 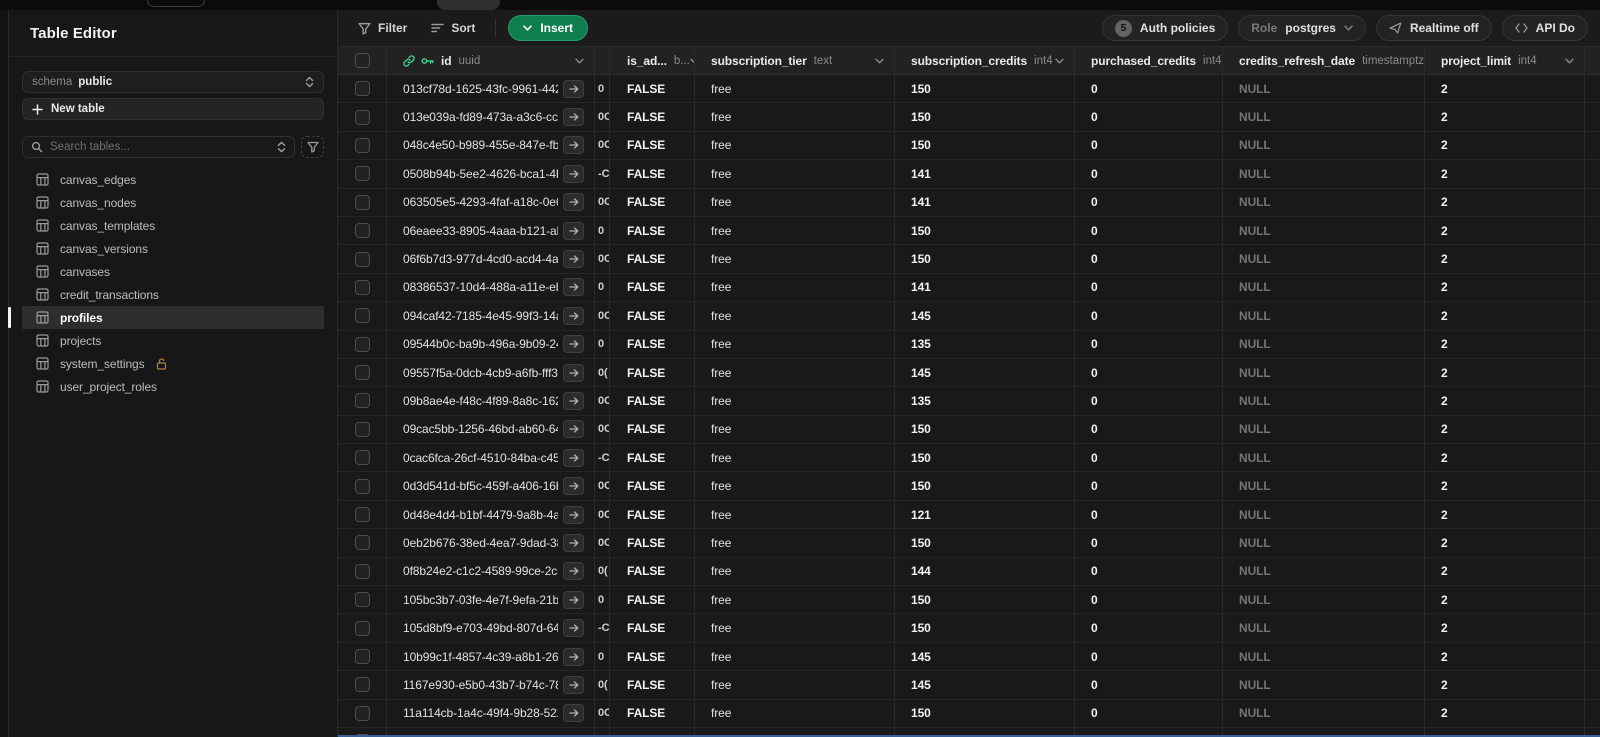 I want to click on sidebar-table-item: projects, so click(x=173, y=340).